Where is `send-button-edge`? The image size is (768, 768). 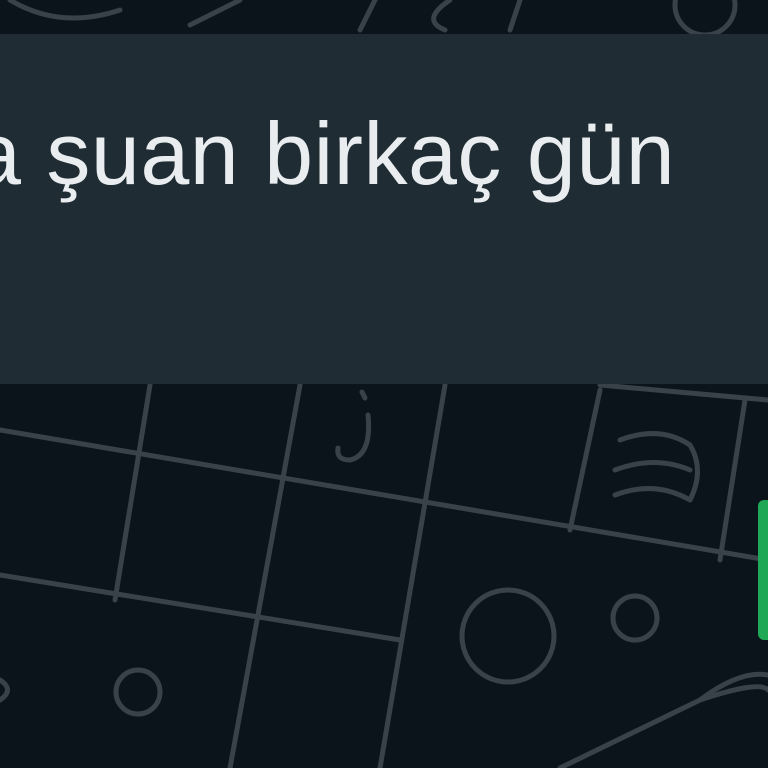 send-button-edge is located at coordinates (763, 570).